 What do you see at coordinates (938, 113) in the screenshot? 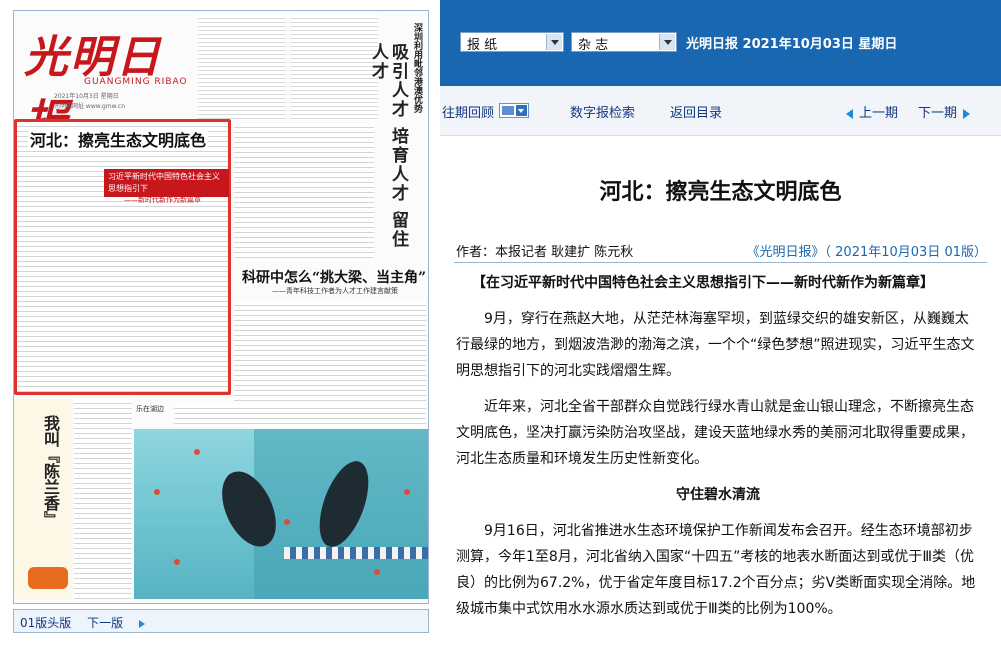
I see `next-issue-label: 下一期` at bounding box center [938, 113].